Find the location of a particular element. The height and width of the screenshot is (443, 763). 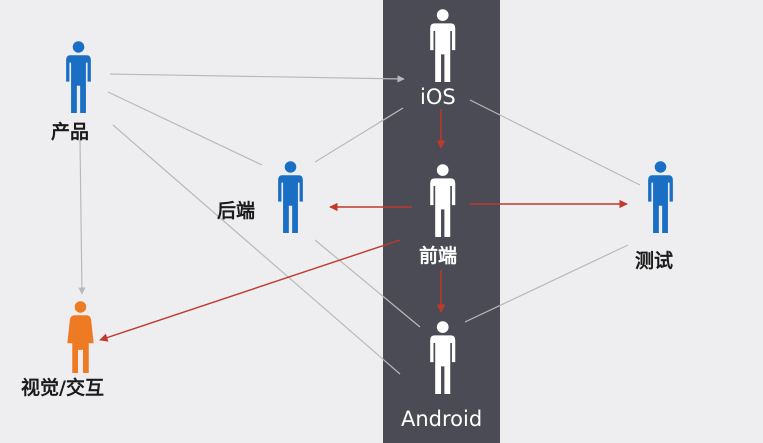

edge-product-to-ios is located at coordinates (257, 78).